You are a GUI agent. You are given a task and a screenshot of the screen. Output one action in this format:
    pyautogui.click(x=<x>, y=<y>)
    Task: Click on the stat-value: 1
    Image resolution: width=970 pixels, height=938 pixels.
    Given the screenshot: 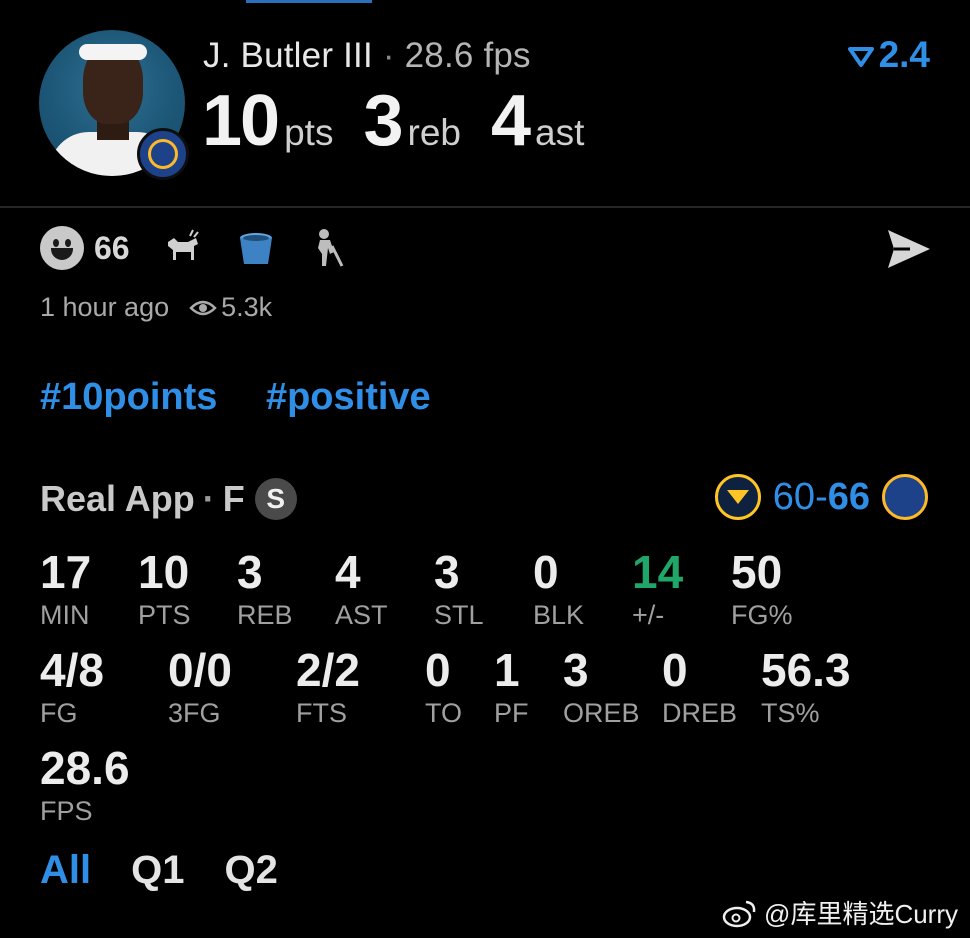 What is the action you would take?
    pyautogui.click(x=507, y=670)
    